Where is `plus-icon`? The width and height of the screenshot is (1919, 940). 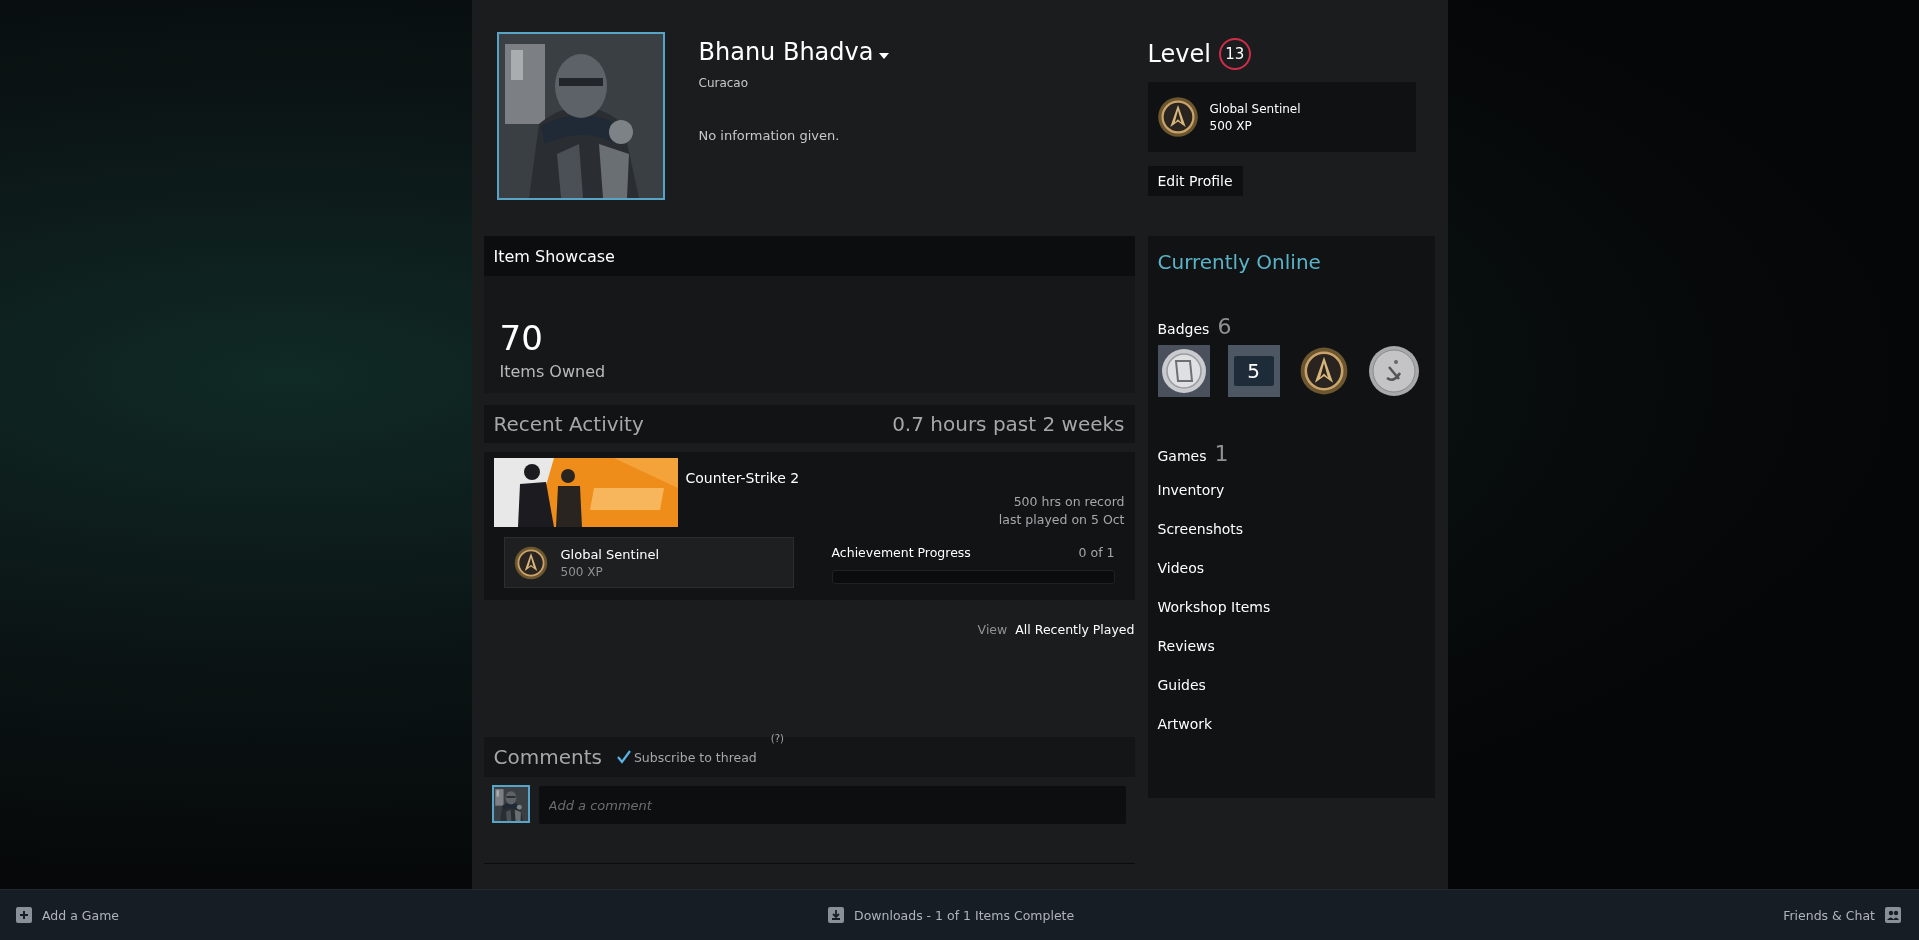
plus-icon is located at coordinates (24, 915).